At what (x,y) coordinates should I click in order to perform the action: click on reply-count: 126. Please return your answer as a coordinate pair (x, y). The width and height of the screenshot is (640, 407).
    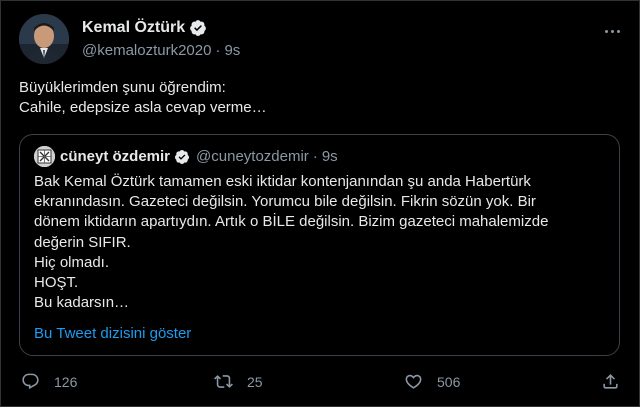
    Looking at the image, I should click on (66, 381).